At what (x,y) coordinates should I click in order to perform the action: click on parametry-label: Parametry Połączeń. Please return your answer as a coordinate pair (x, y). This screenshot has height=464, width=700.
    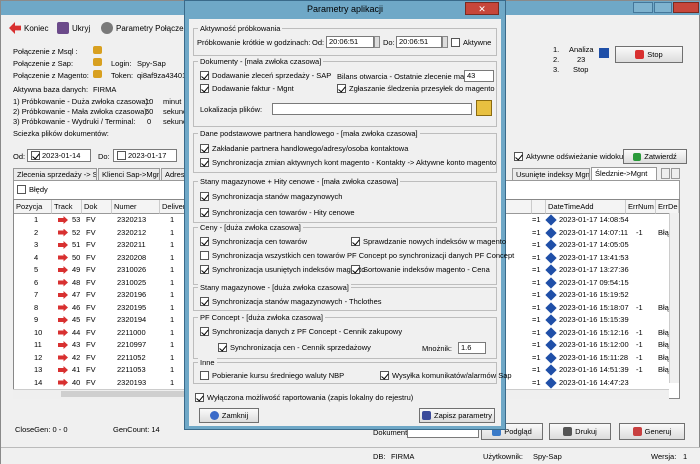
    Looking at the image, I should click on (152, 28).